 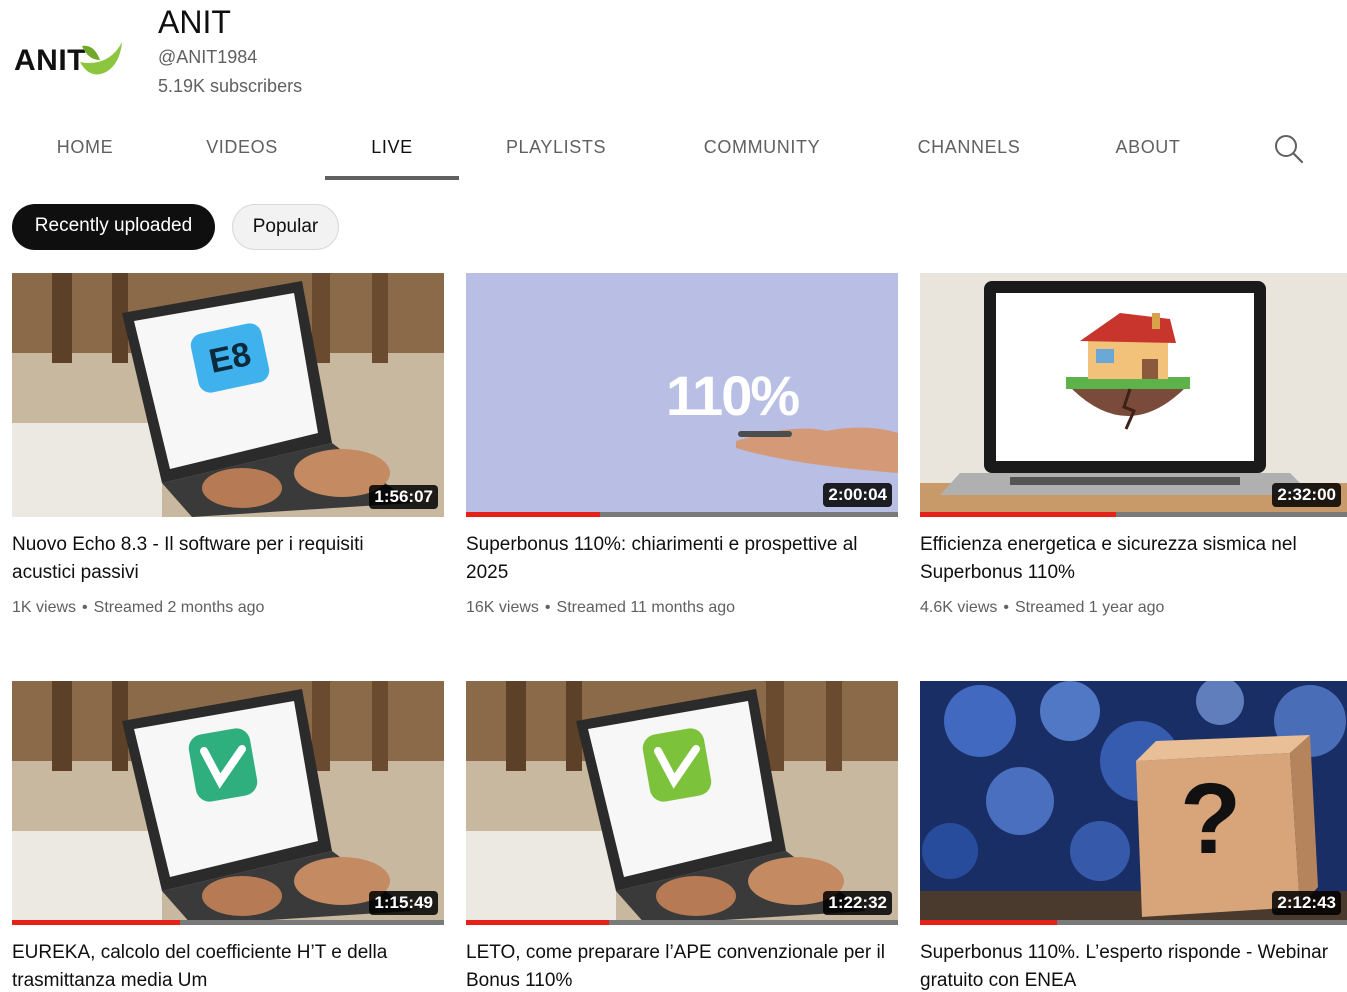 What do you see at coordinates (762, 149) in the screenshot?
I see `tab-community: COMMUNITY` at bounding box center [762, 149].